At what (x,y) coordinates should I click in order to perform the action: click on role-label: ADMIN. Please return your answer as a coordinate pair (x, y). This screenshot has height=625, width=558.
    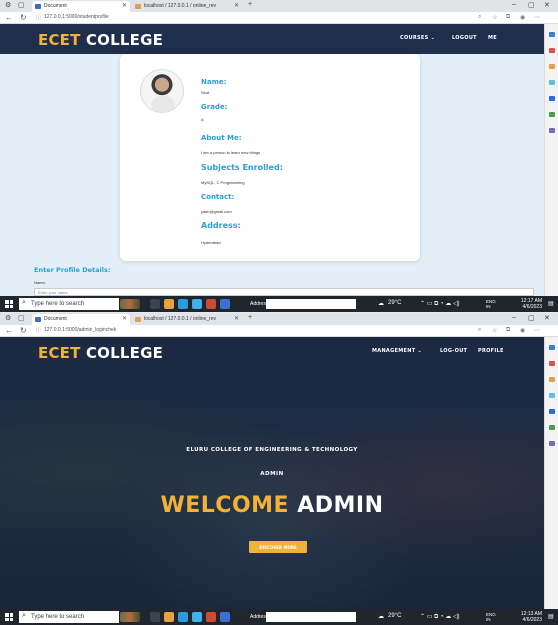
    Looking at the image, I should click on (272, 474).